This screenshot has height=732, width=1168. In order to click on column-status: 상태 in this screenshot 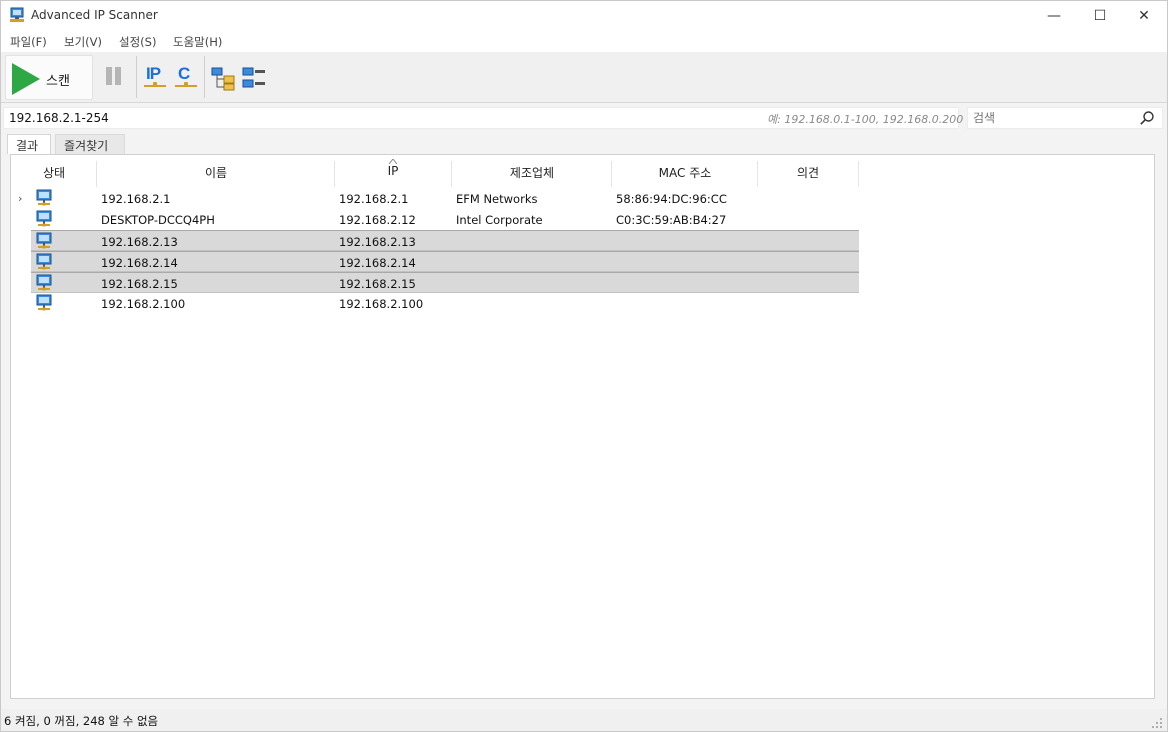, I will do `click(54, 172)`.